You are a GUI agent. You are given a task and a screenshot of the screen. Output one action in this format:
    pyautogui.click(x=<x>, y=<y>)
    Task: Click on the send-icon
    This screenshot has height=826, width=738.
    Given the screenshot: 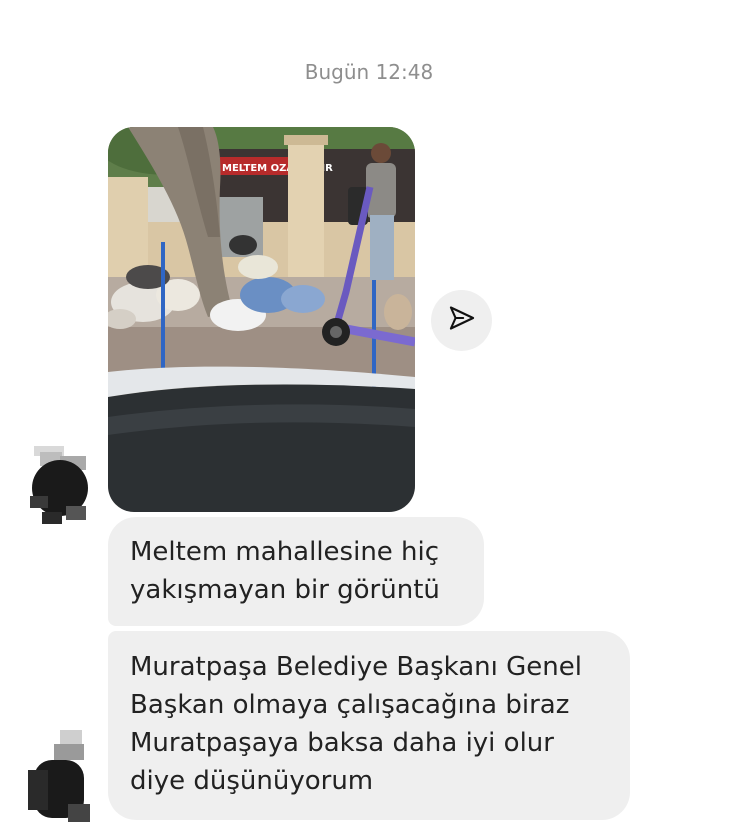 What is the action you would take?
    pyautogui.click(x=462, y=320)
    